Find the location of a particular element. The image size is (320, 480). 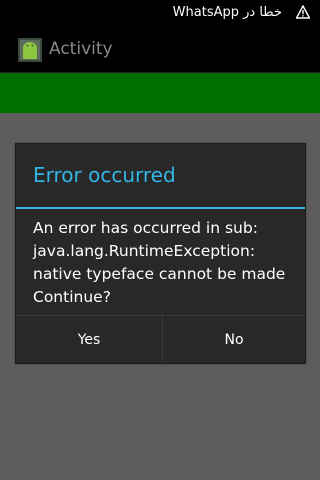

dialog-title: Error occurred is located at coordinates (104, 175).